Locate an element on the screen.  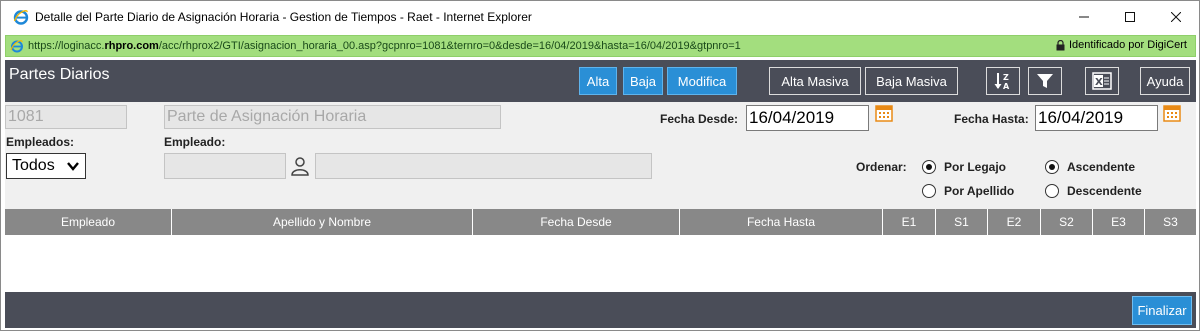
ordenar-label: Ordenar: is located at coordinates (881, 167).